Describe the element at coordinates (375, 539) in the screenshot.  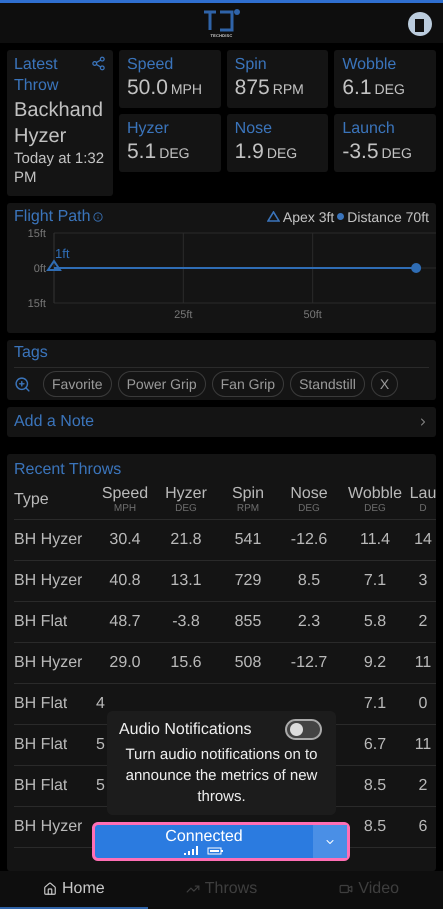
I see `table-cell: 11.4` at that location.